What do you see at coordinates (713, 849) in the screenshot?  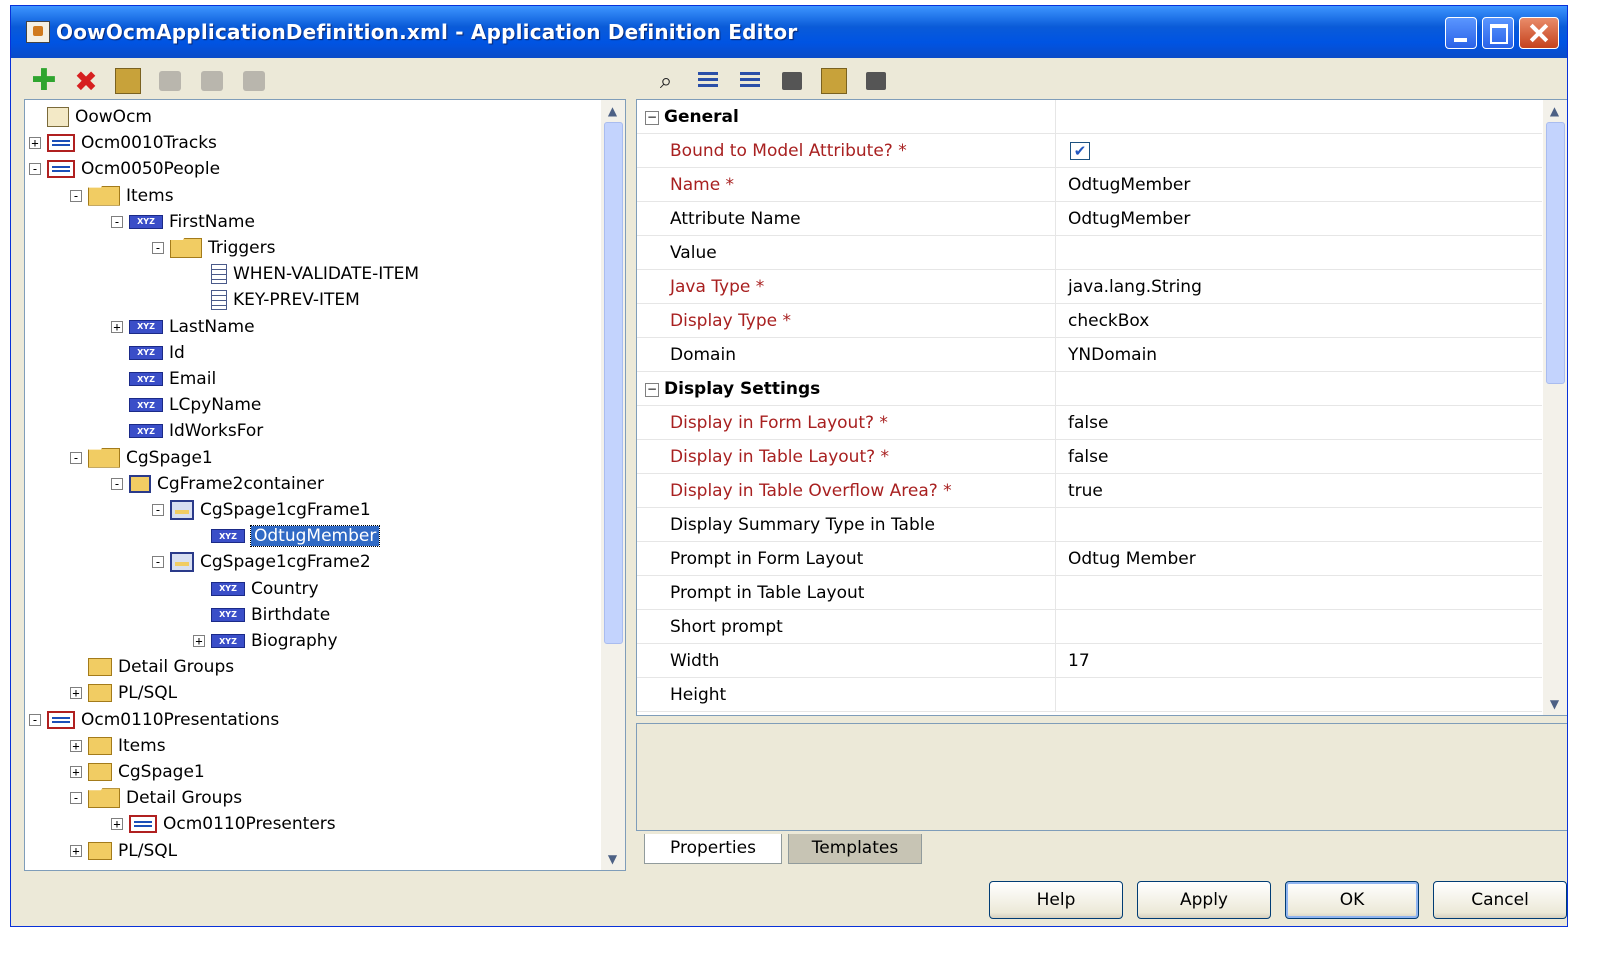 I see `tab-properties: Properties` at bounding box center [713, 849].